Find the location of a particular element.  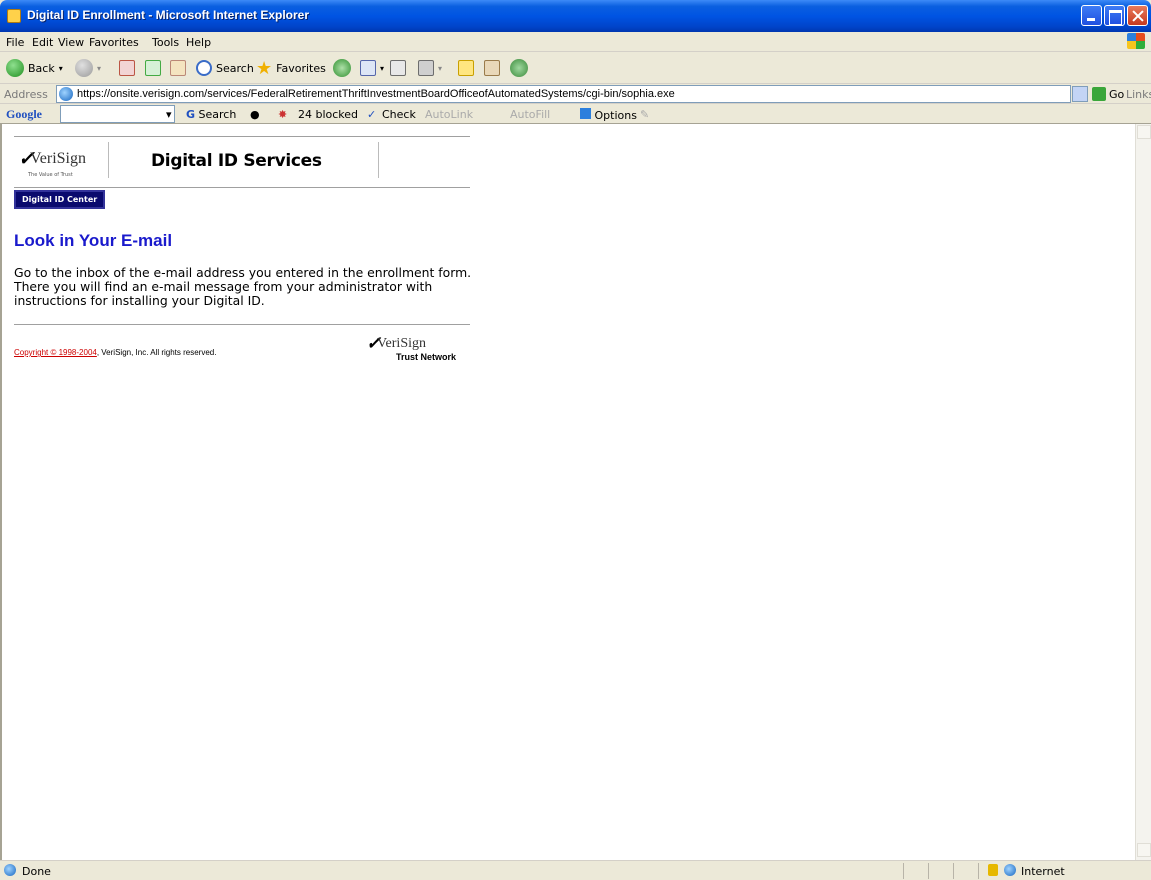

page-title: Look in Your E-mail is located at coordinates (93, 240).